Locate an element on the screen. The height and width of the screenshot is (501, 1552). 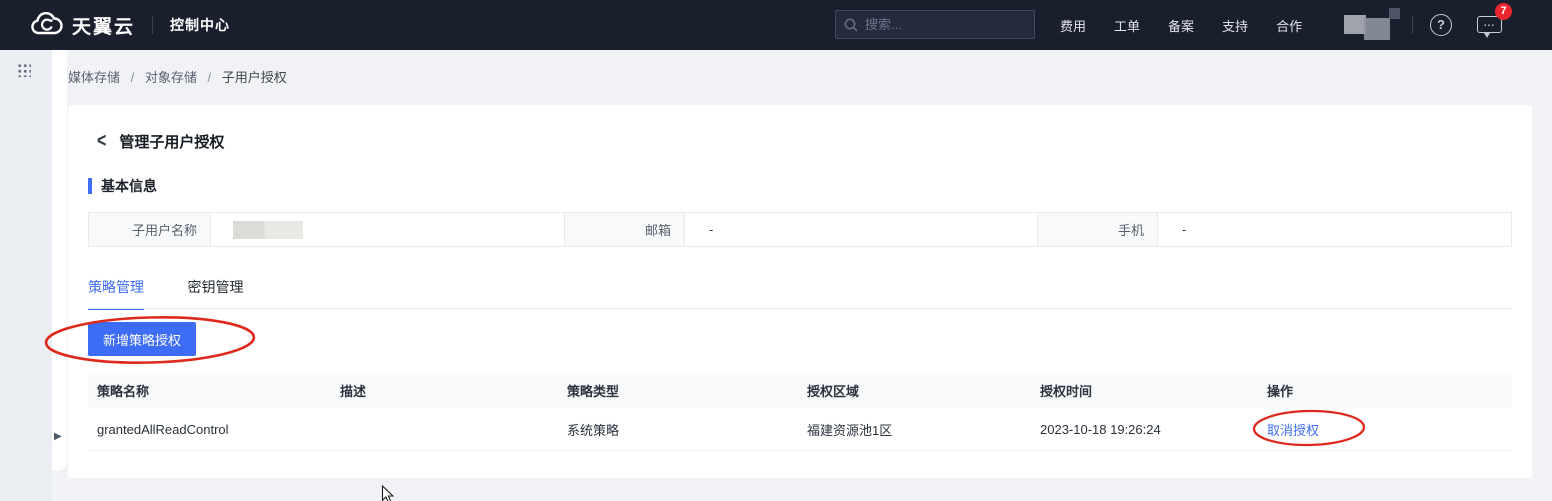
basic-info-table: 子用户名称 邮箱 - 手机 - is located at coordinates (800, 229).